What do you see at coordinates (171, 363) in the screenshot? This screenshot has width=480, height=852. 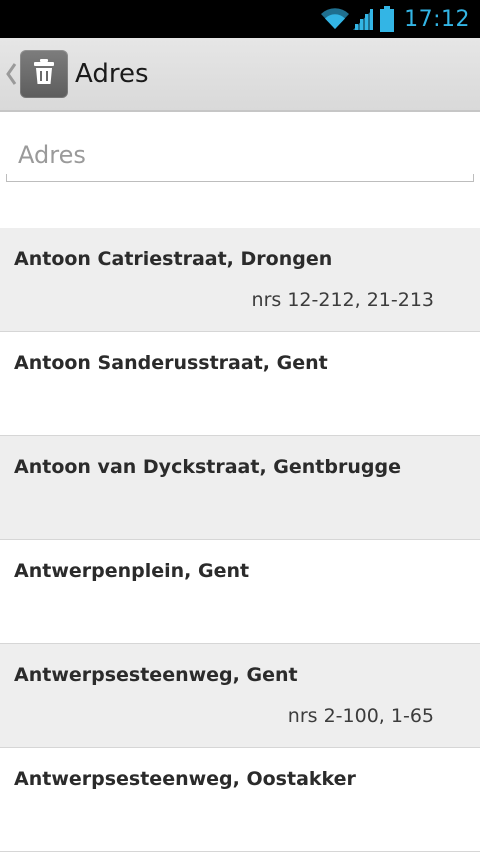 I see `street-name: Antoon Sanderusstraat, Gent` at bounding box center [171, 363].